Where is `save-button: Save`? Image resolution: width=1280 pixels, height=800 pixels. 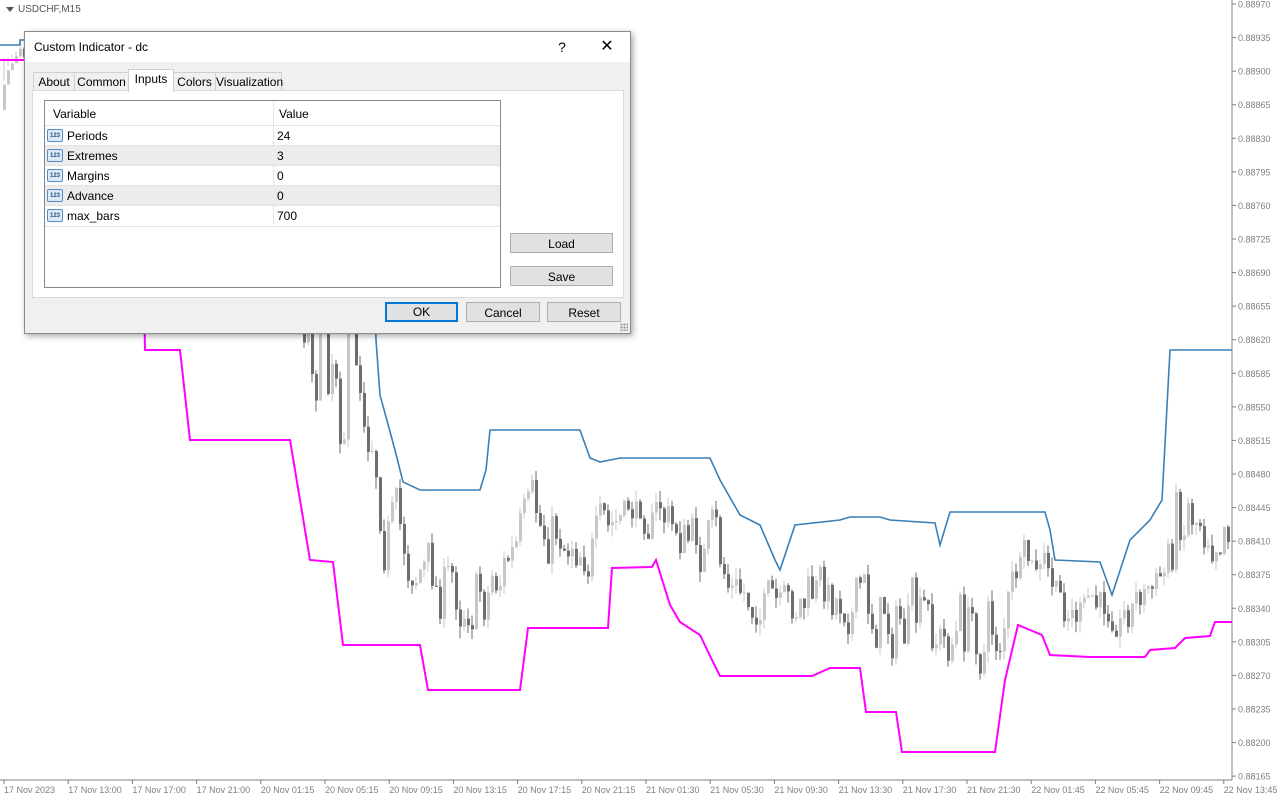
save-button: Save is located at coordinates (561, 276).